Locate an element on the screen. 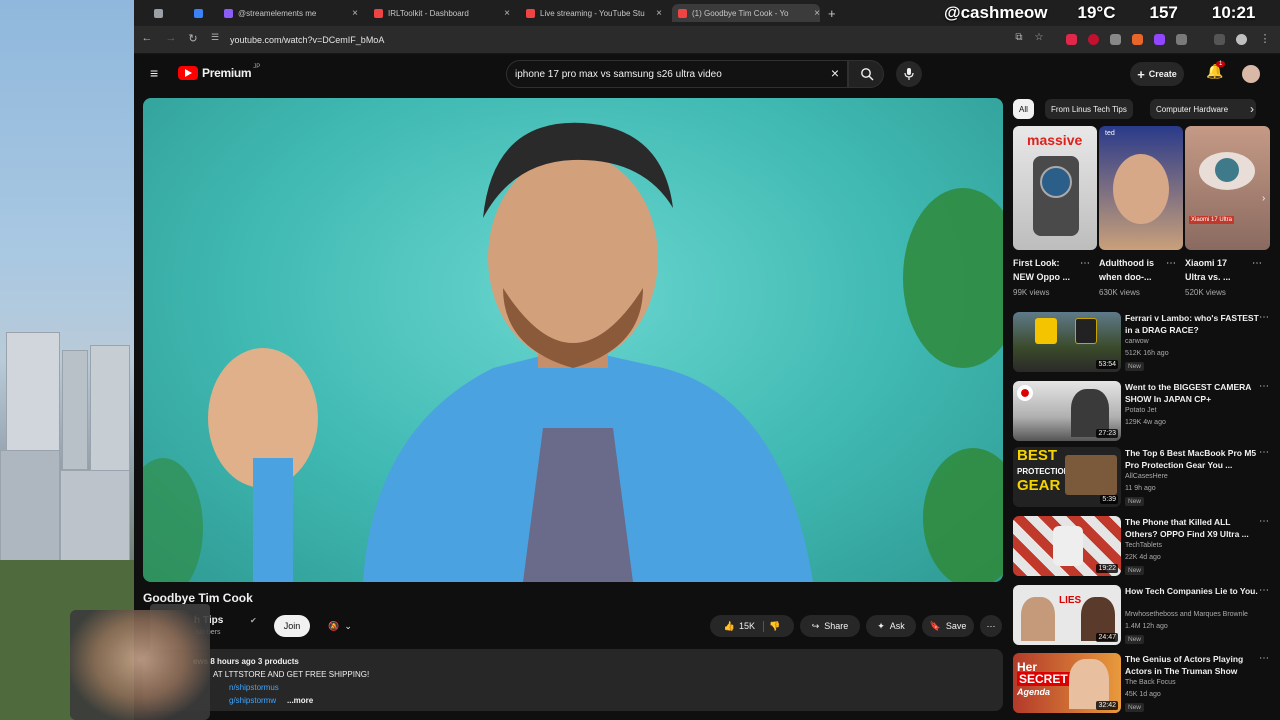  clear-search-icon: × is located at coordinates (835, 73).